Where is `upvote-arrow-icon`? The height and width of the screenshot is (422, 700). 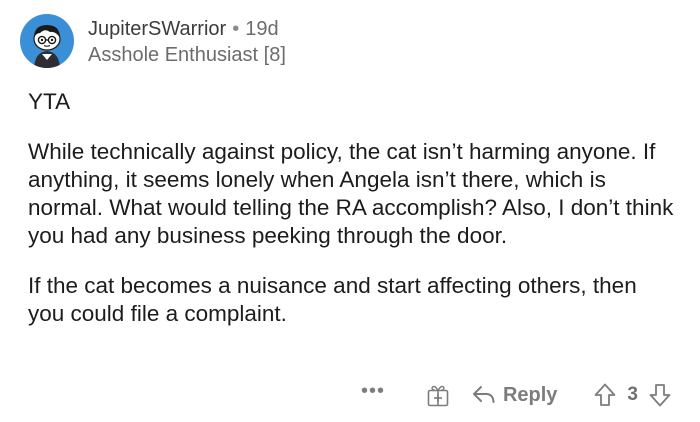
upvote-arrow-icon is located at coordinates (605, 394).